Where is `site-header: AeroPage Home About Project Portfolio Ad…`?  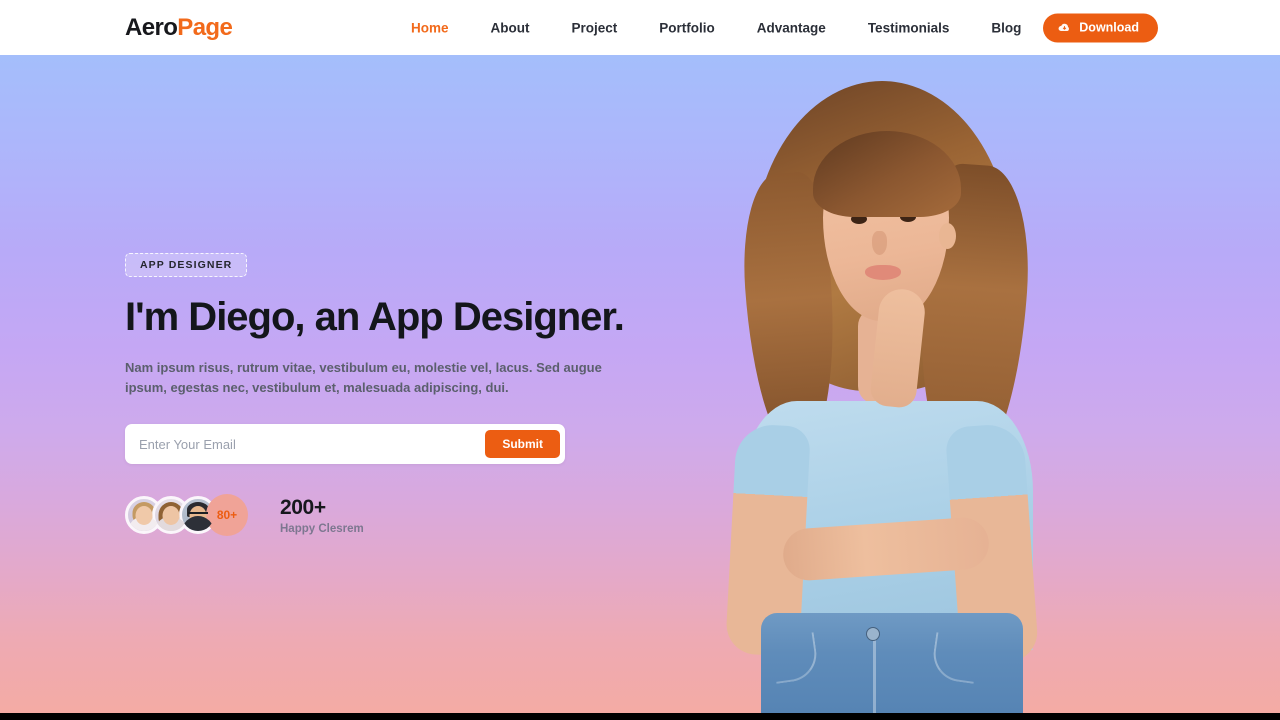
site-header: AeroPage Home About Project Portfolio Ad… is located at coordinates (640, 27).